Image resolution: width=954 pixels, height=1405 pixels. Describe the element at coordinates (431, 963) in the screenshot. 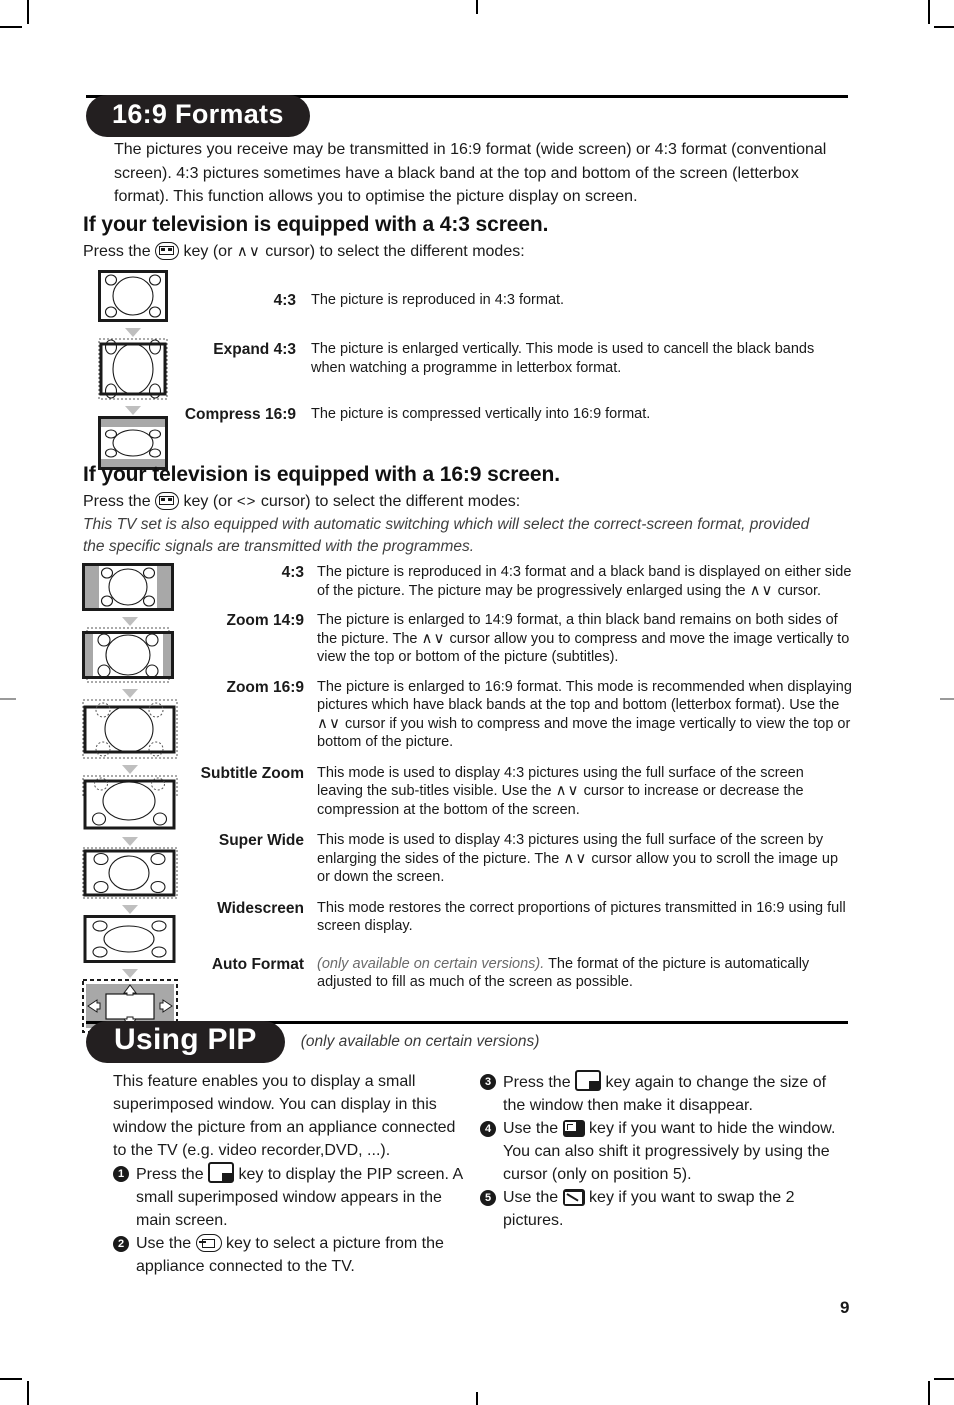

I see `availability-note: (only available on certain versions).` at that location.